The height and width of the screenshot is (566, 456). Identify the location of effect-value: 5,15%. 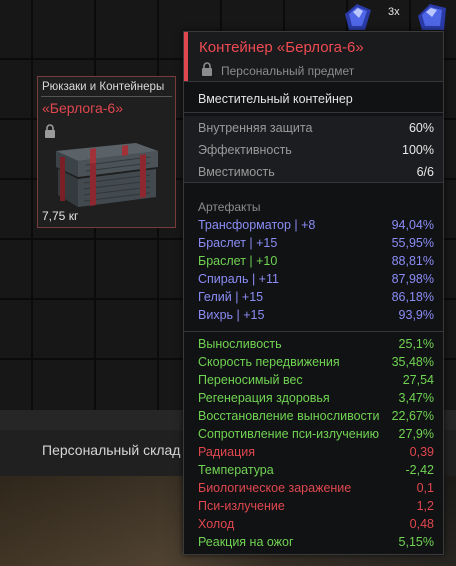
(416, 542).